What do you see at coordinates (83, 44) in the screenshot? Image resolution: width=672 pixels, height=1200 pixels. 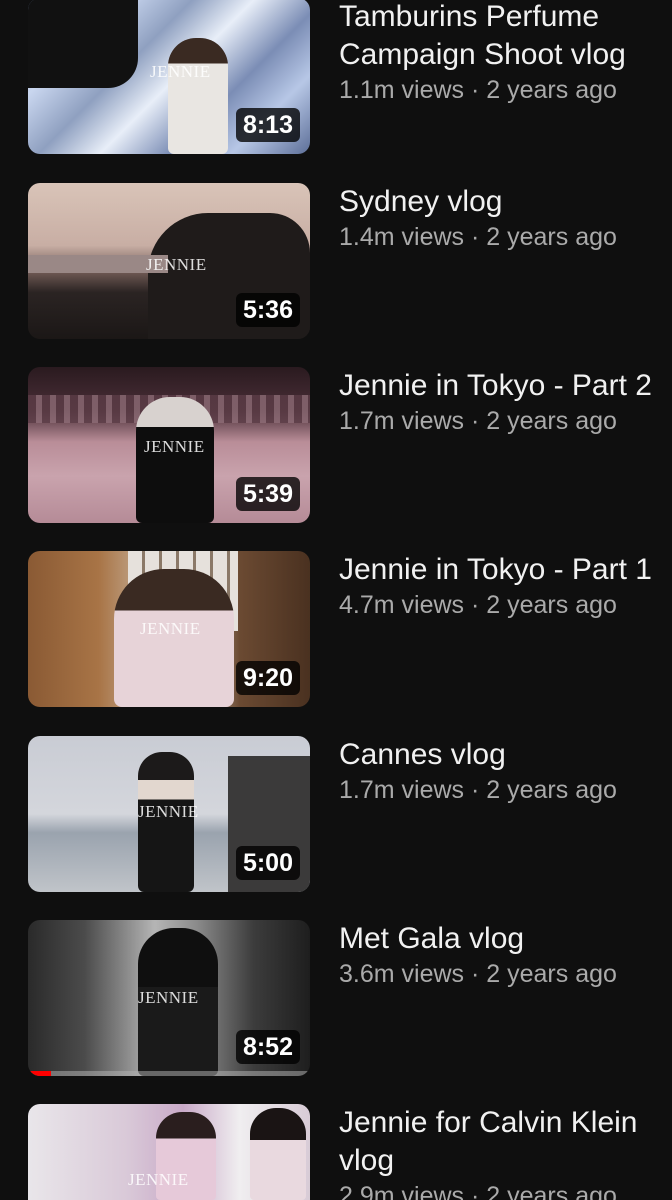 I see `thumbnail-camera-rig` at bounding box center [83, 44].